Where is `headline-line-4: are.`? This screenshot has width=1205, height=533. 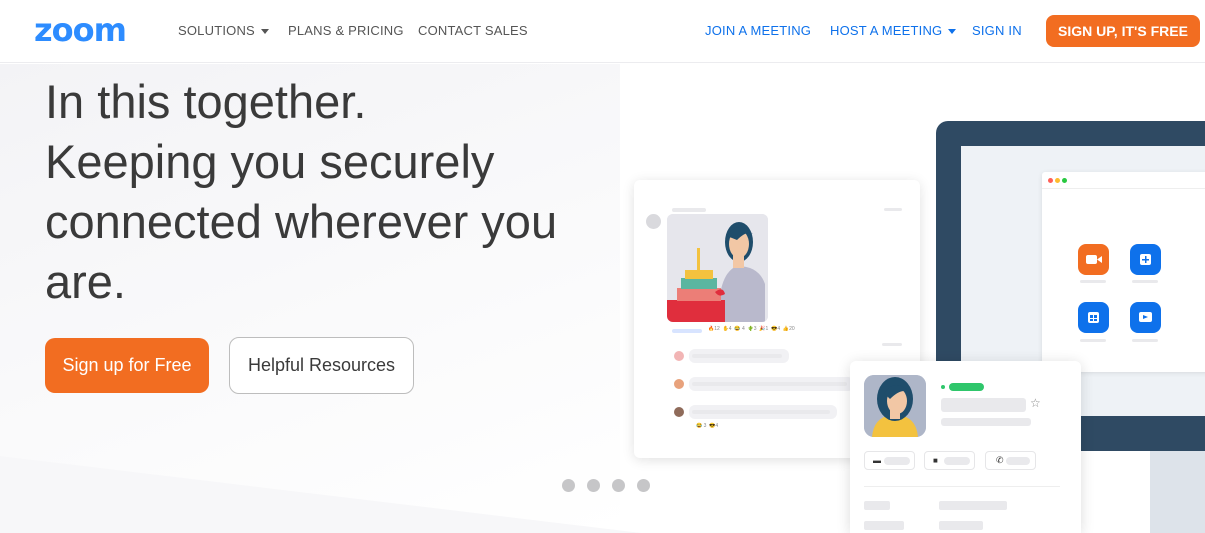 headline-line-4: are. is located at coordinates (85, 281).